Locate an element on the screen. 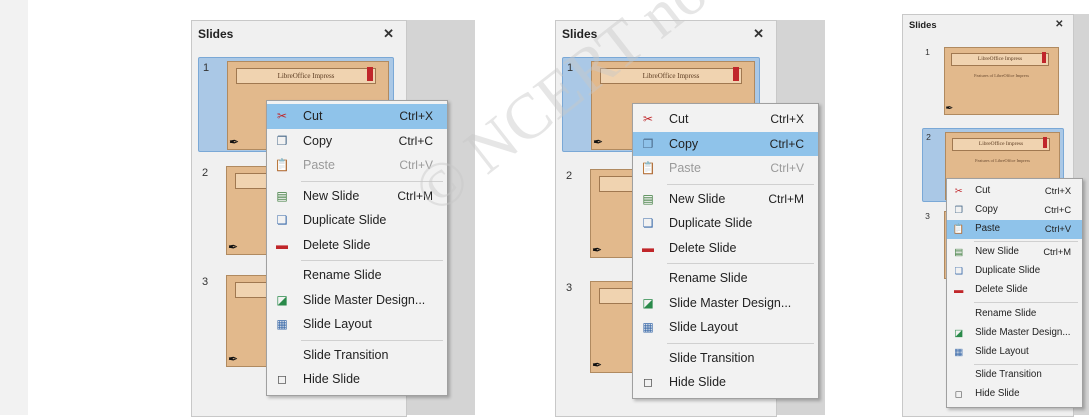 The image size is (1089, 417). layout-icon: ▦ is located at coordinates (959, 351).